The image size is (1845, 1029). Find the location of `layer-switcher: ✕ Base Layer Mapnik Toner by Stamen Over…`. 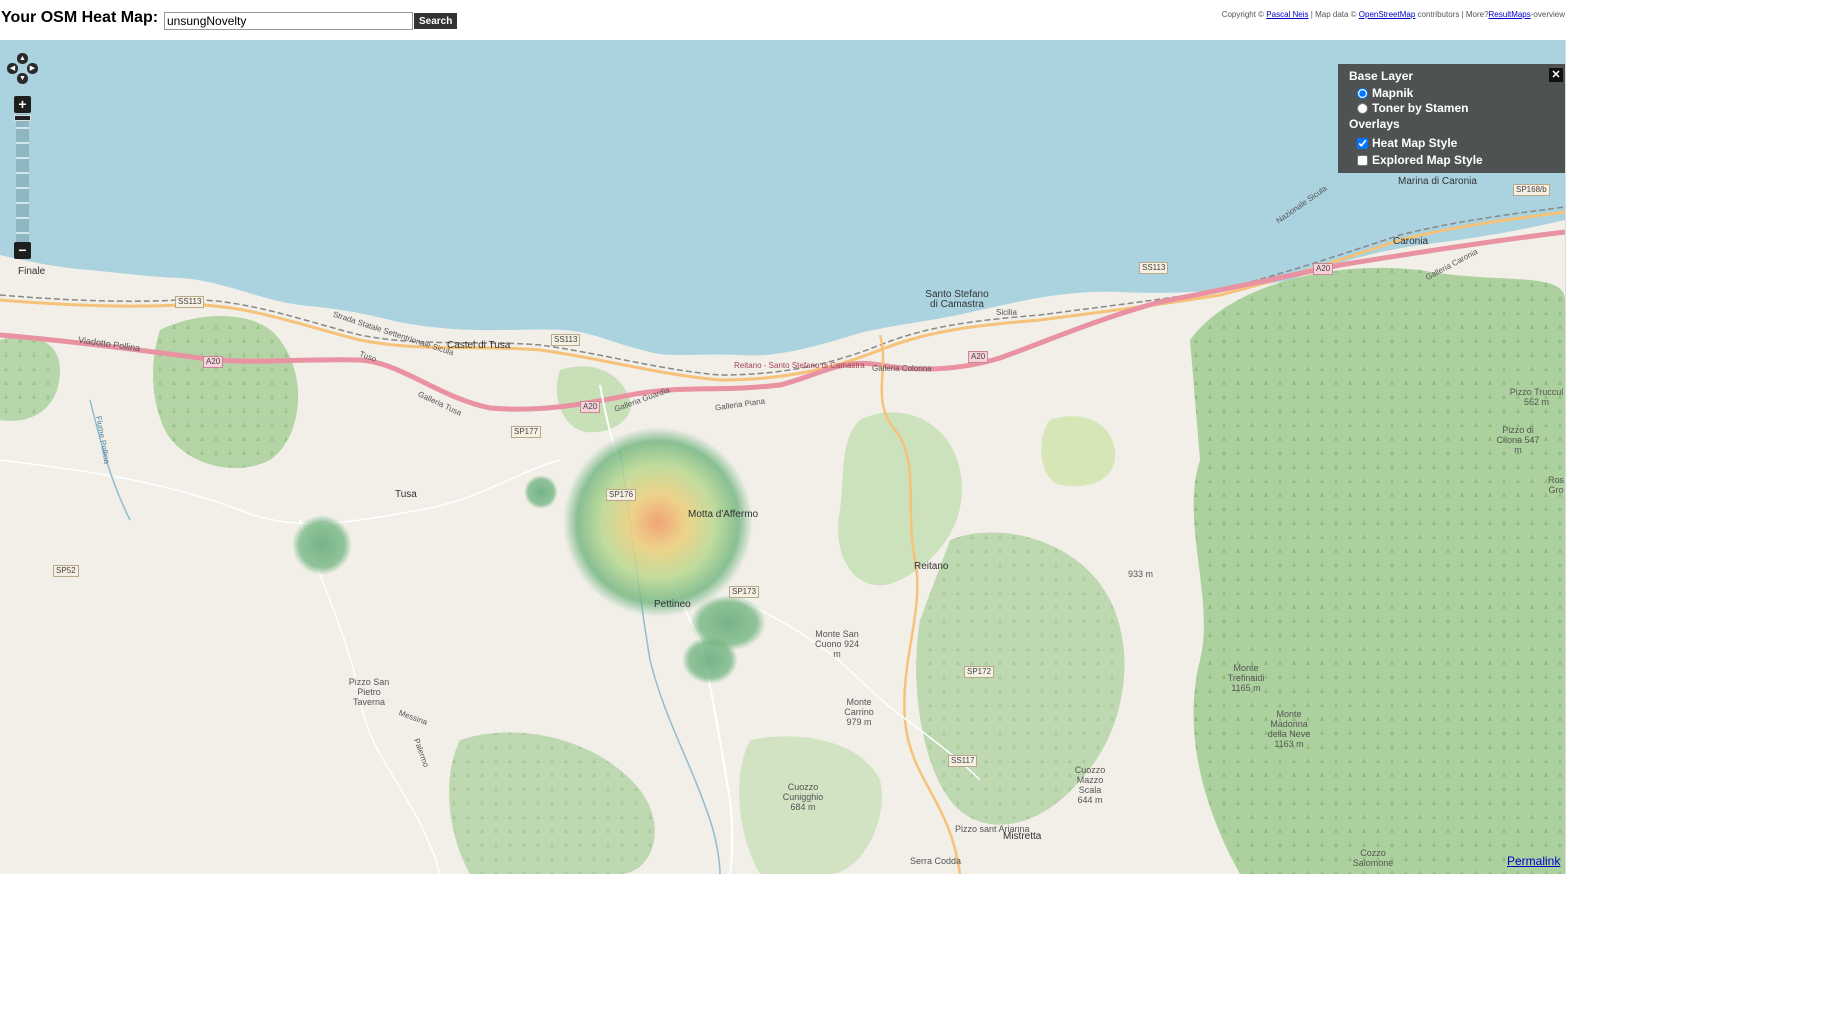

layer-switcher: ✕ Base Layer Mapnik Toner by Stamen Over… is located at coordinates (1451, 118).